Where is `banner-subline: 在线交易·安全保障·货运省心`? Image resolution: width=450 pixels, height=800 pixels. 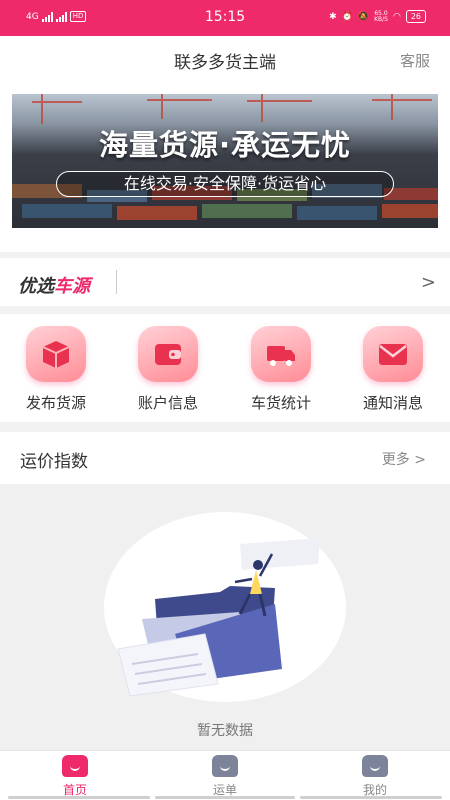
banner-subline: 在线交易·安全保障·货运省心 is located at coordinates (225, 184).